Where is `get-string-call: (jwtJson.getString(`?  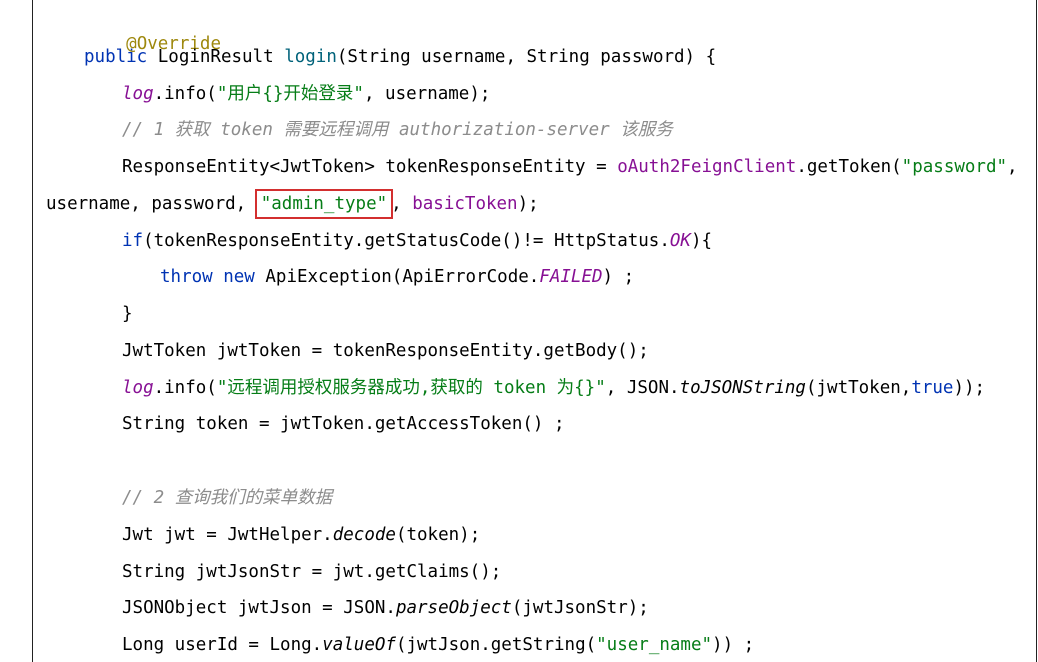 get-string-call: (jwtJson.getString( is located at coordinates (496, 645).